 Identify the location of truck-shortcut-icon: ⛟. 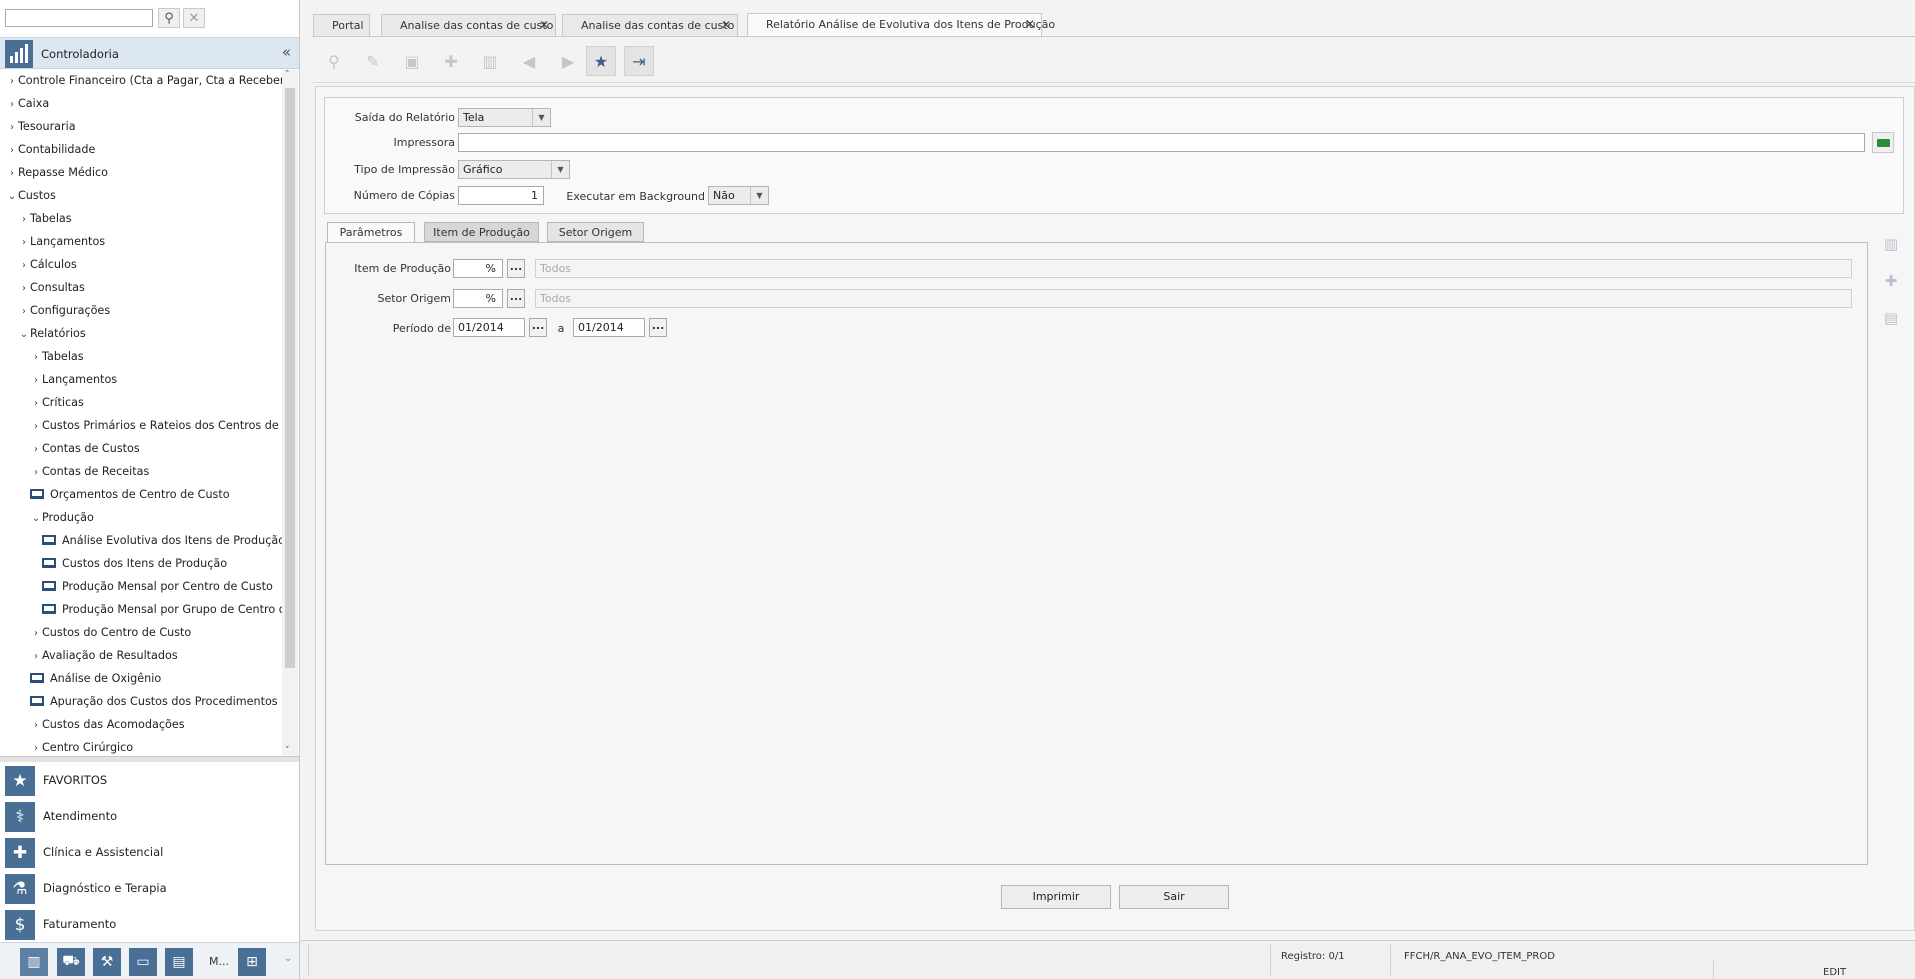
(71, 962).